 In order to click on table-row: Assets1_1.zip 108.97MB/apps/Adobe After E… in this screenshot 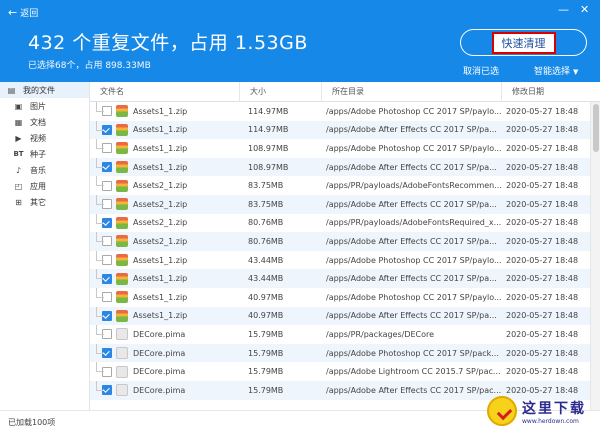, I will do `click(345, 167)`.